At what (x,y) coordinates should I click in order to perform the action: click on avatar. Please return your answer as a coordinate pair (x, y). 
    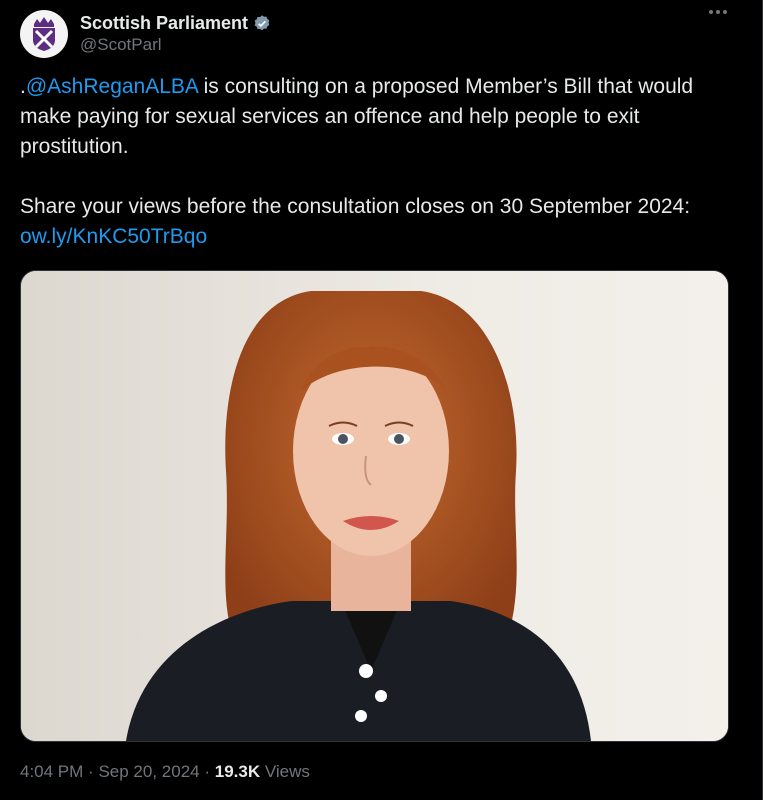
    Looking at the image, I should click on (44, 34).